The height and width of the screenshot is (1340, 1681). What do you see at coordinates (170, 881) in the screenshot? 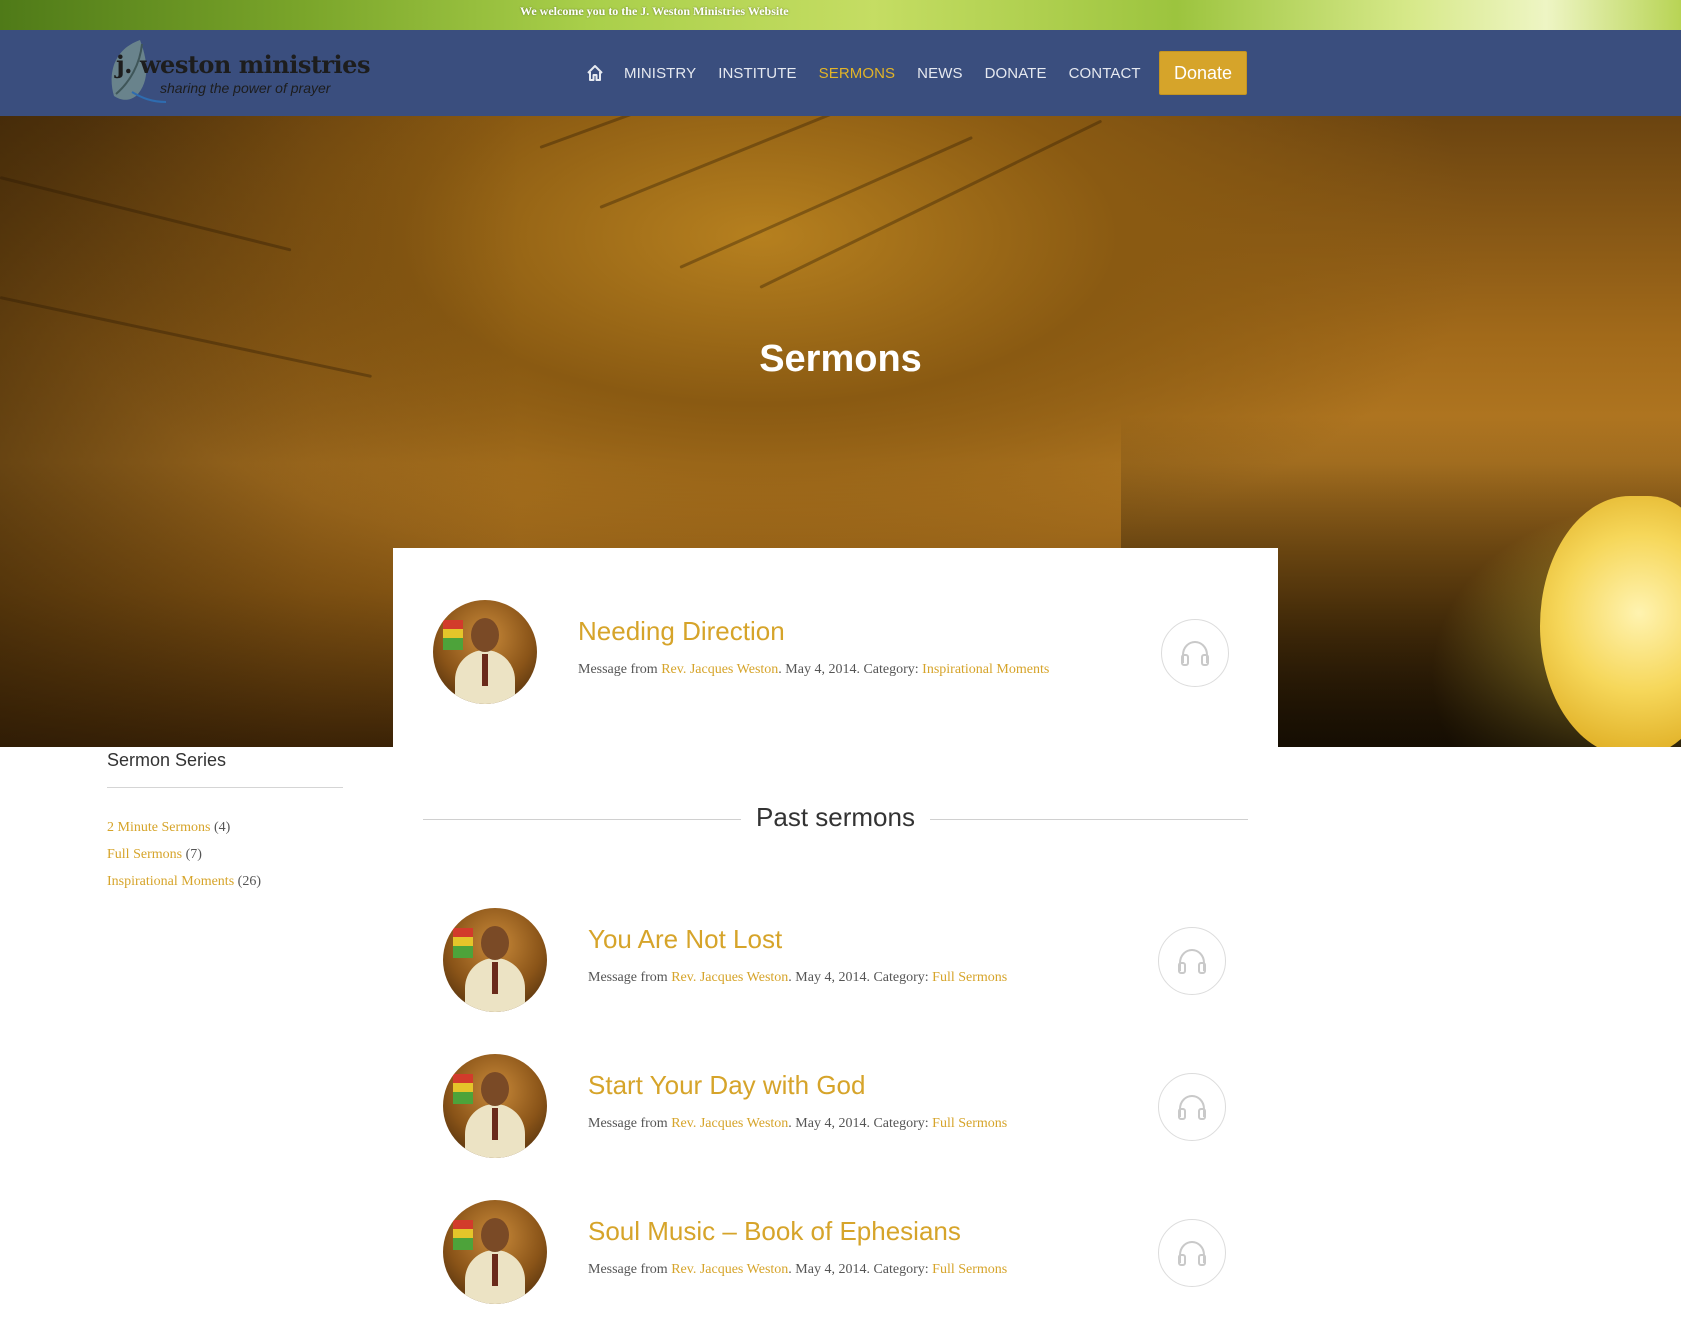
I see `series-link-inspirational: Inspirational Moments` at bounding box center [170, 881].